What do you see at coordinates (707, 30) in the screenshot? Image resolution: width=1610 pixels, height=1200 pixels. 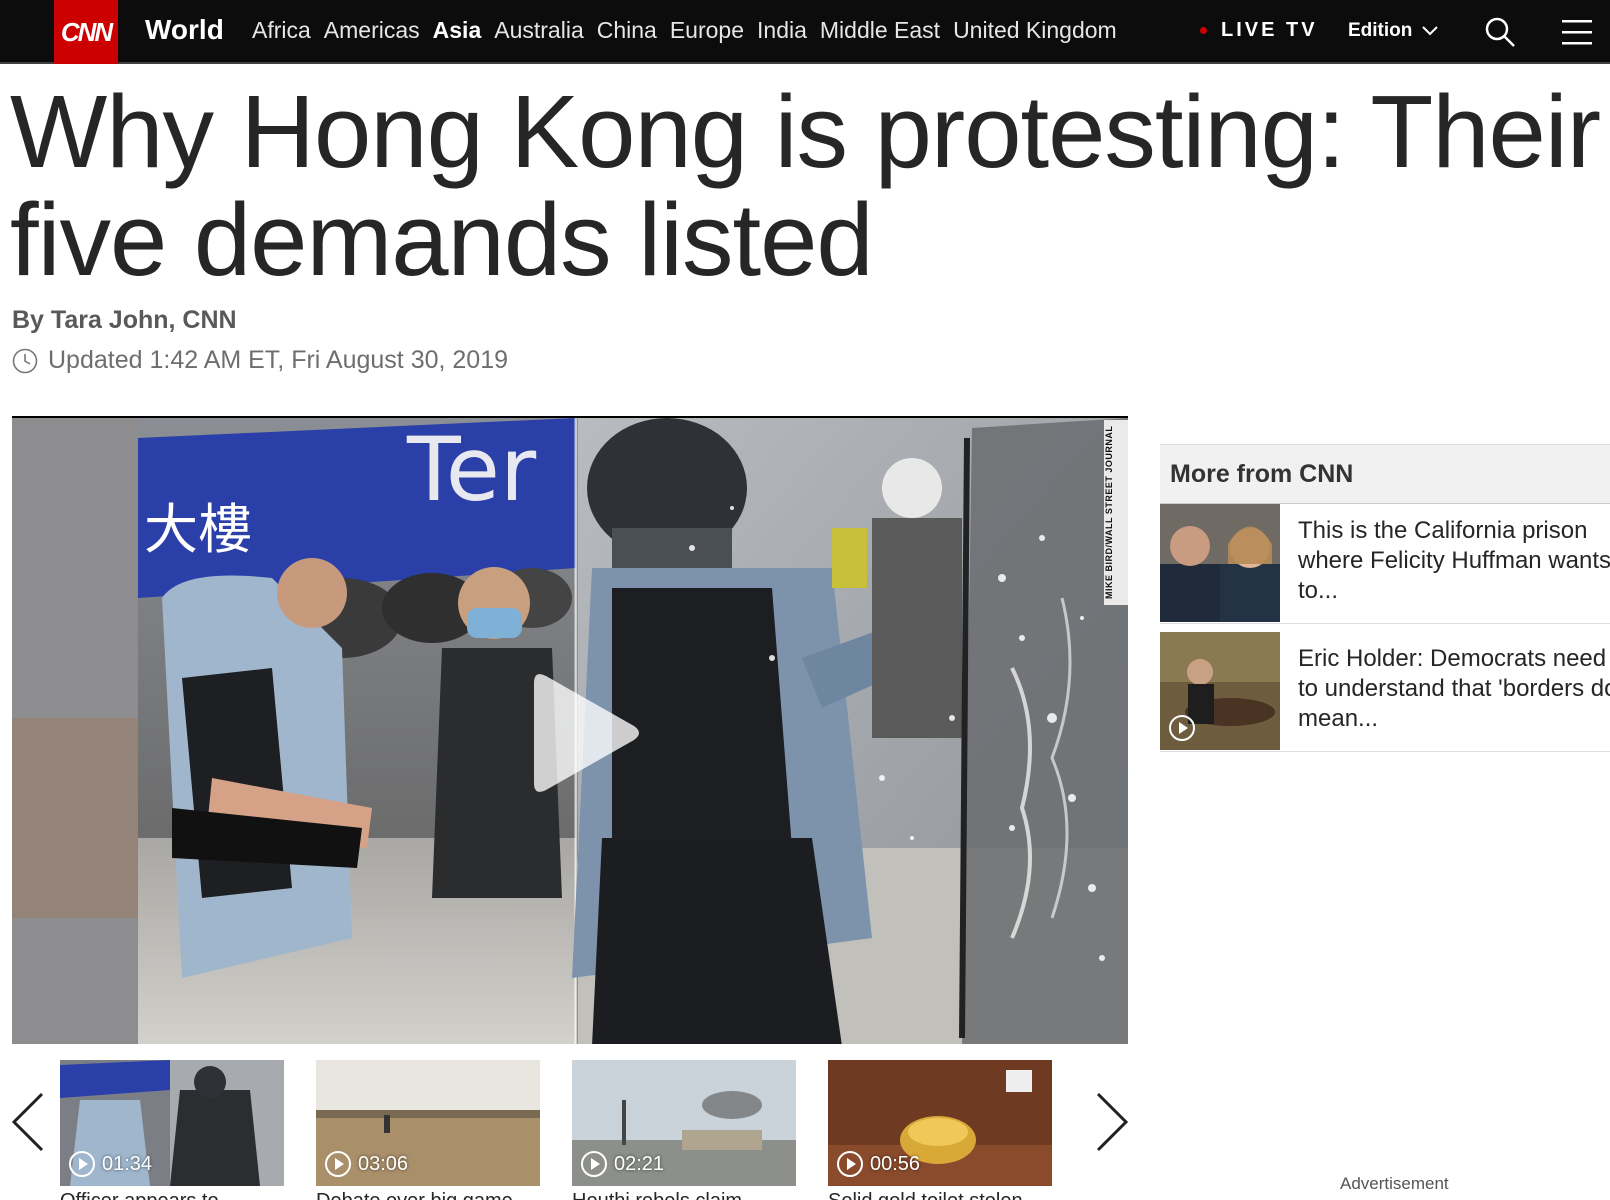 I see `nav-link-europe: Europe` at bounding box center [707, 30].